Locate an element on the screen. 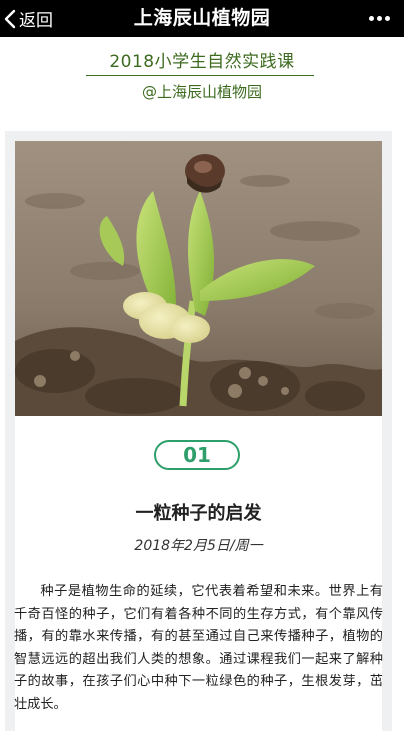  lesson-number-badge: 01 is located at coordinates (197, 455).